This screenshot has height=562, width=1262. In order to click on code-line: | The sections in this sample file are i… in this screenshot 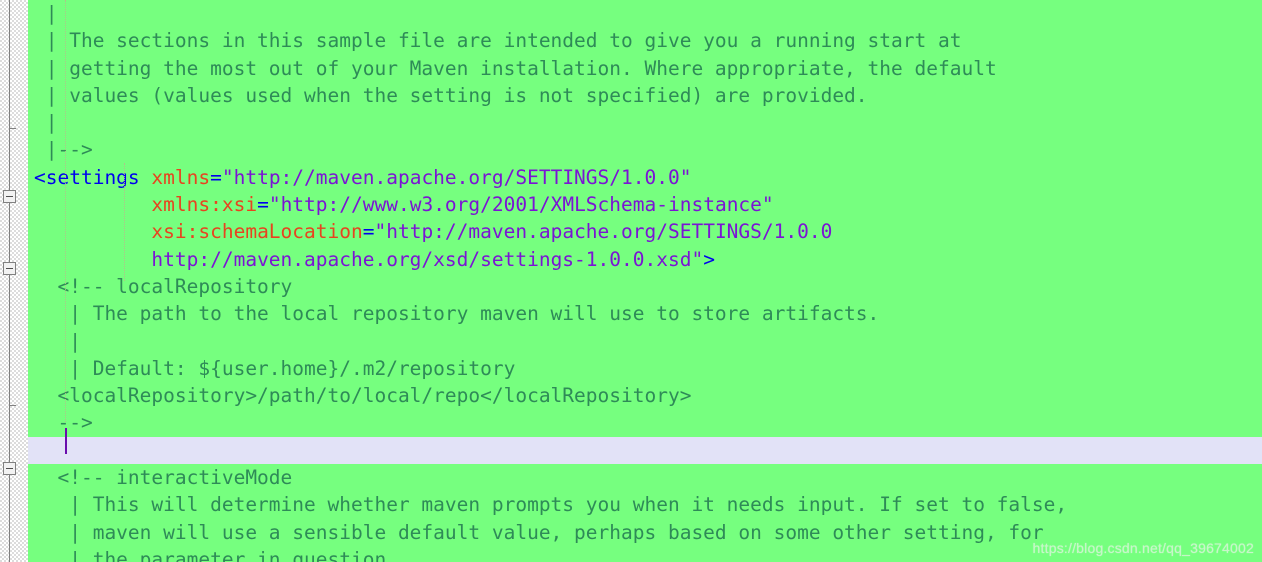, I will do `click(645, 40)`.